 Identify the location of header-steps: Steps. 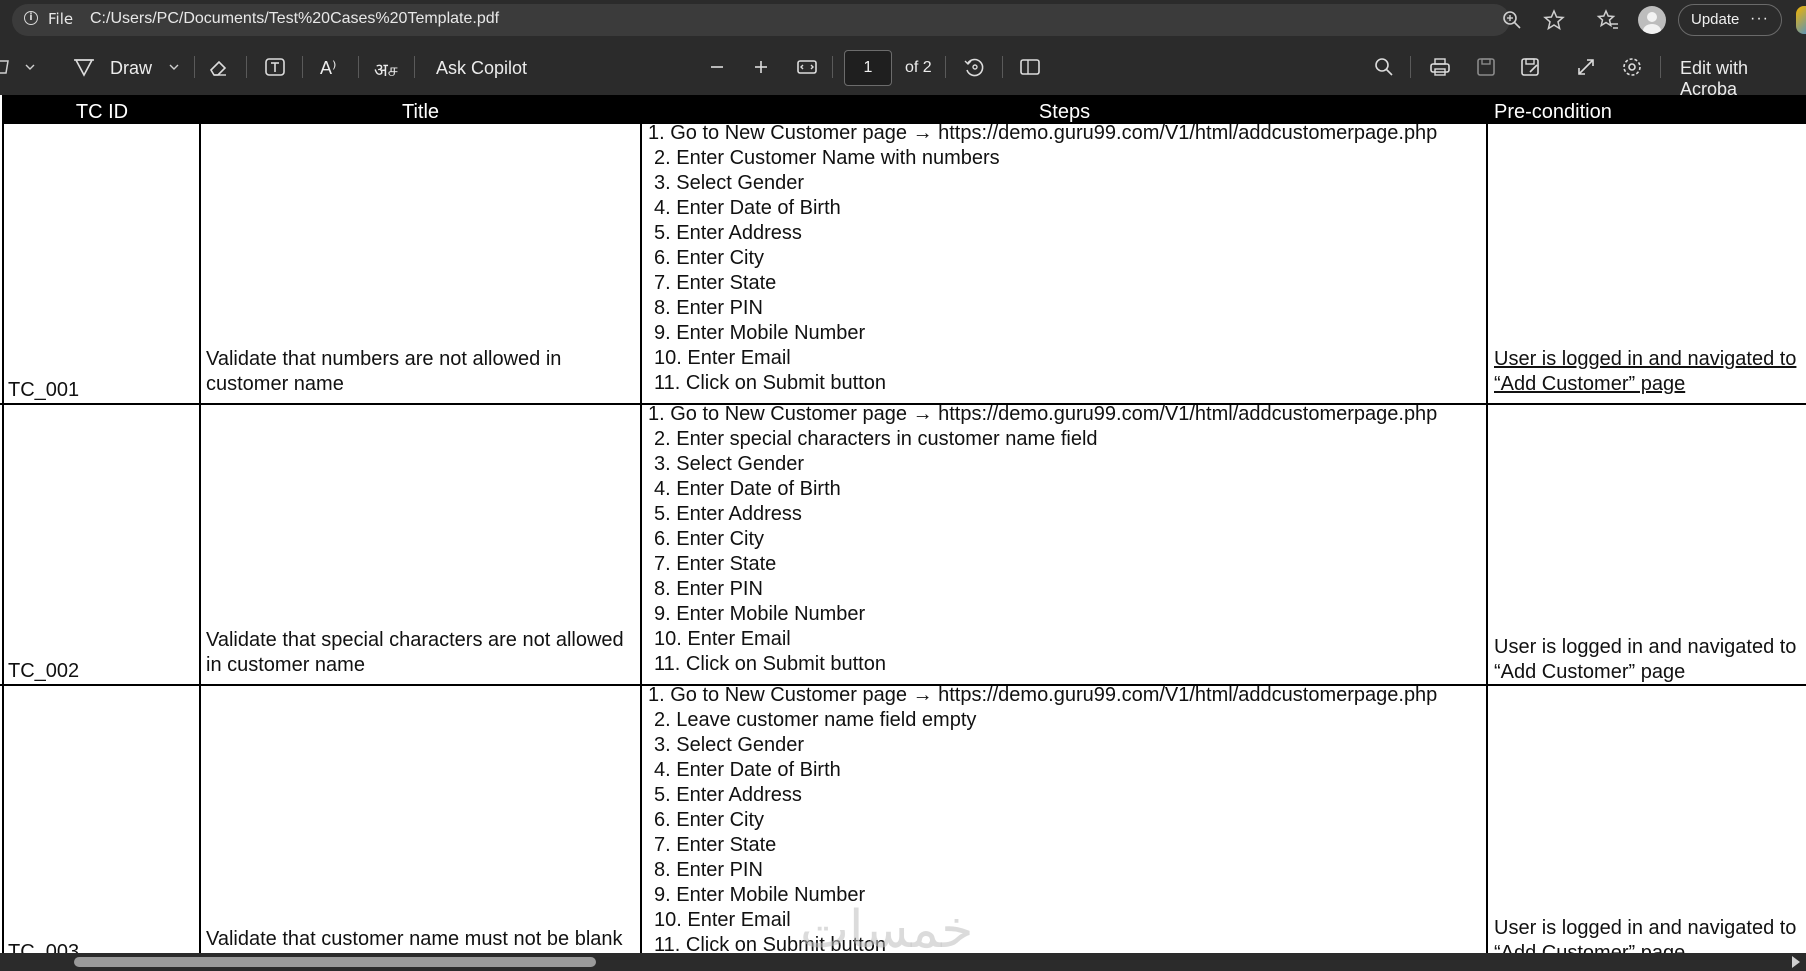
(1064, 109).